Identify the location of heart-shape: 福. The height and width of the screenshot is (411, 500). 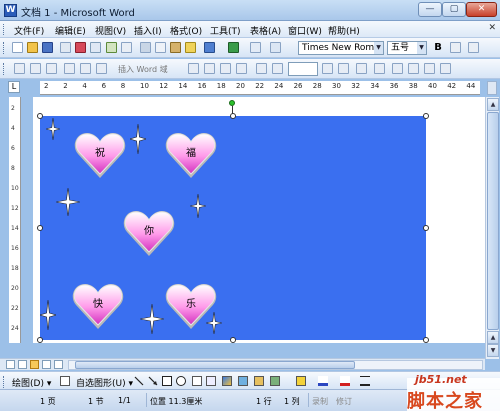
(191, 156).